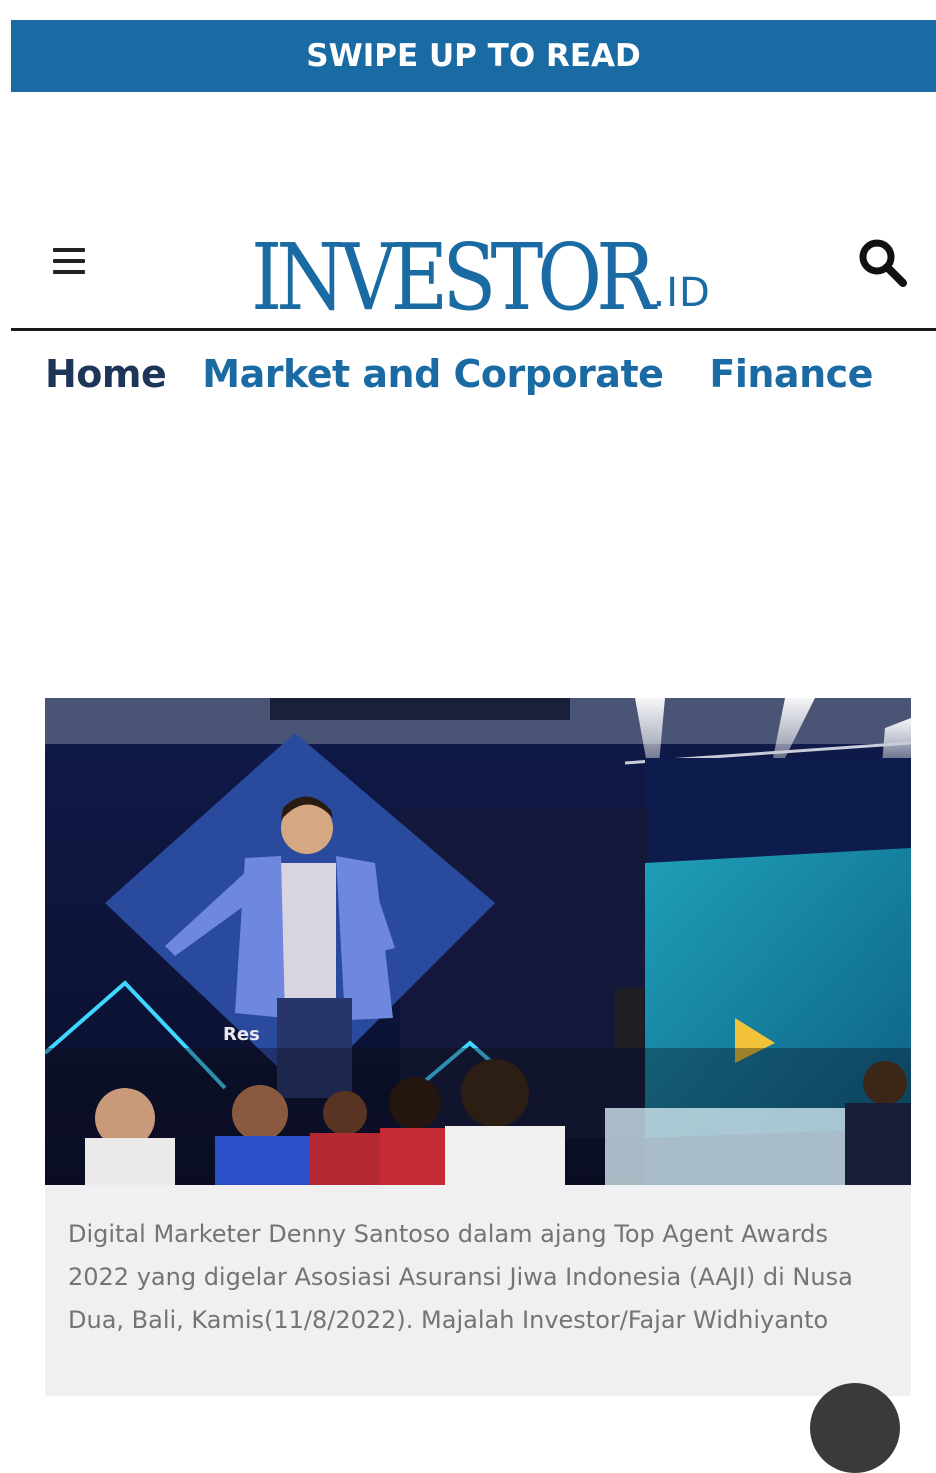 Image resolution: width=936 pixels, height=1473 pixels. What do you see at coordinates (791, 374) in the screenshot?
I see `nav-item-finance: Finance` at bounding box center [791, 374].